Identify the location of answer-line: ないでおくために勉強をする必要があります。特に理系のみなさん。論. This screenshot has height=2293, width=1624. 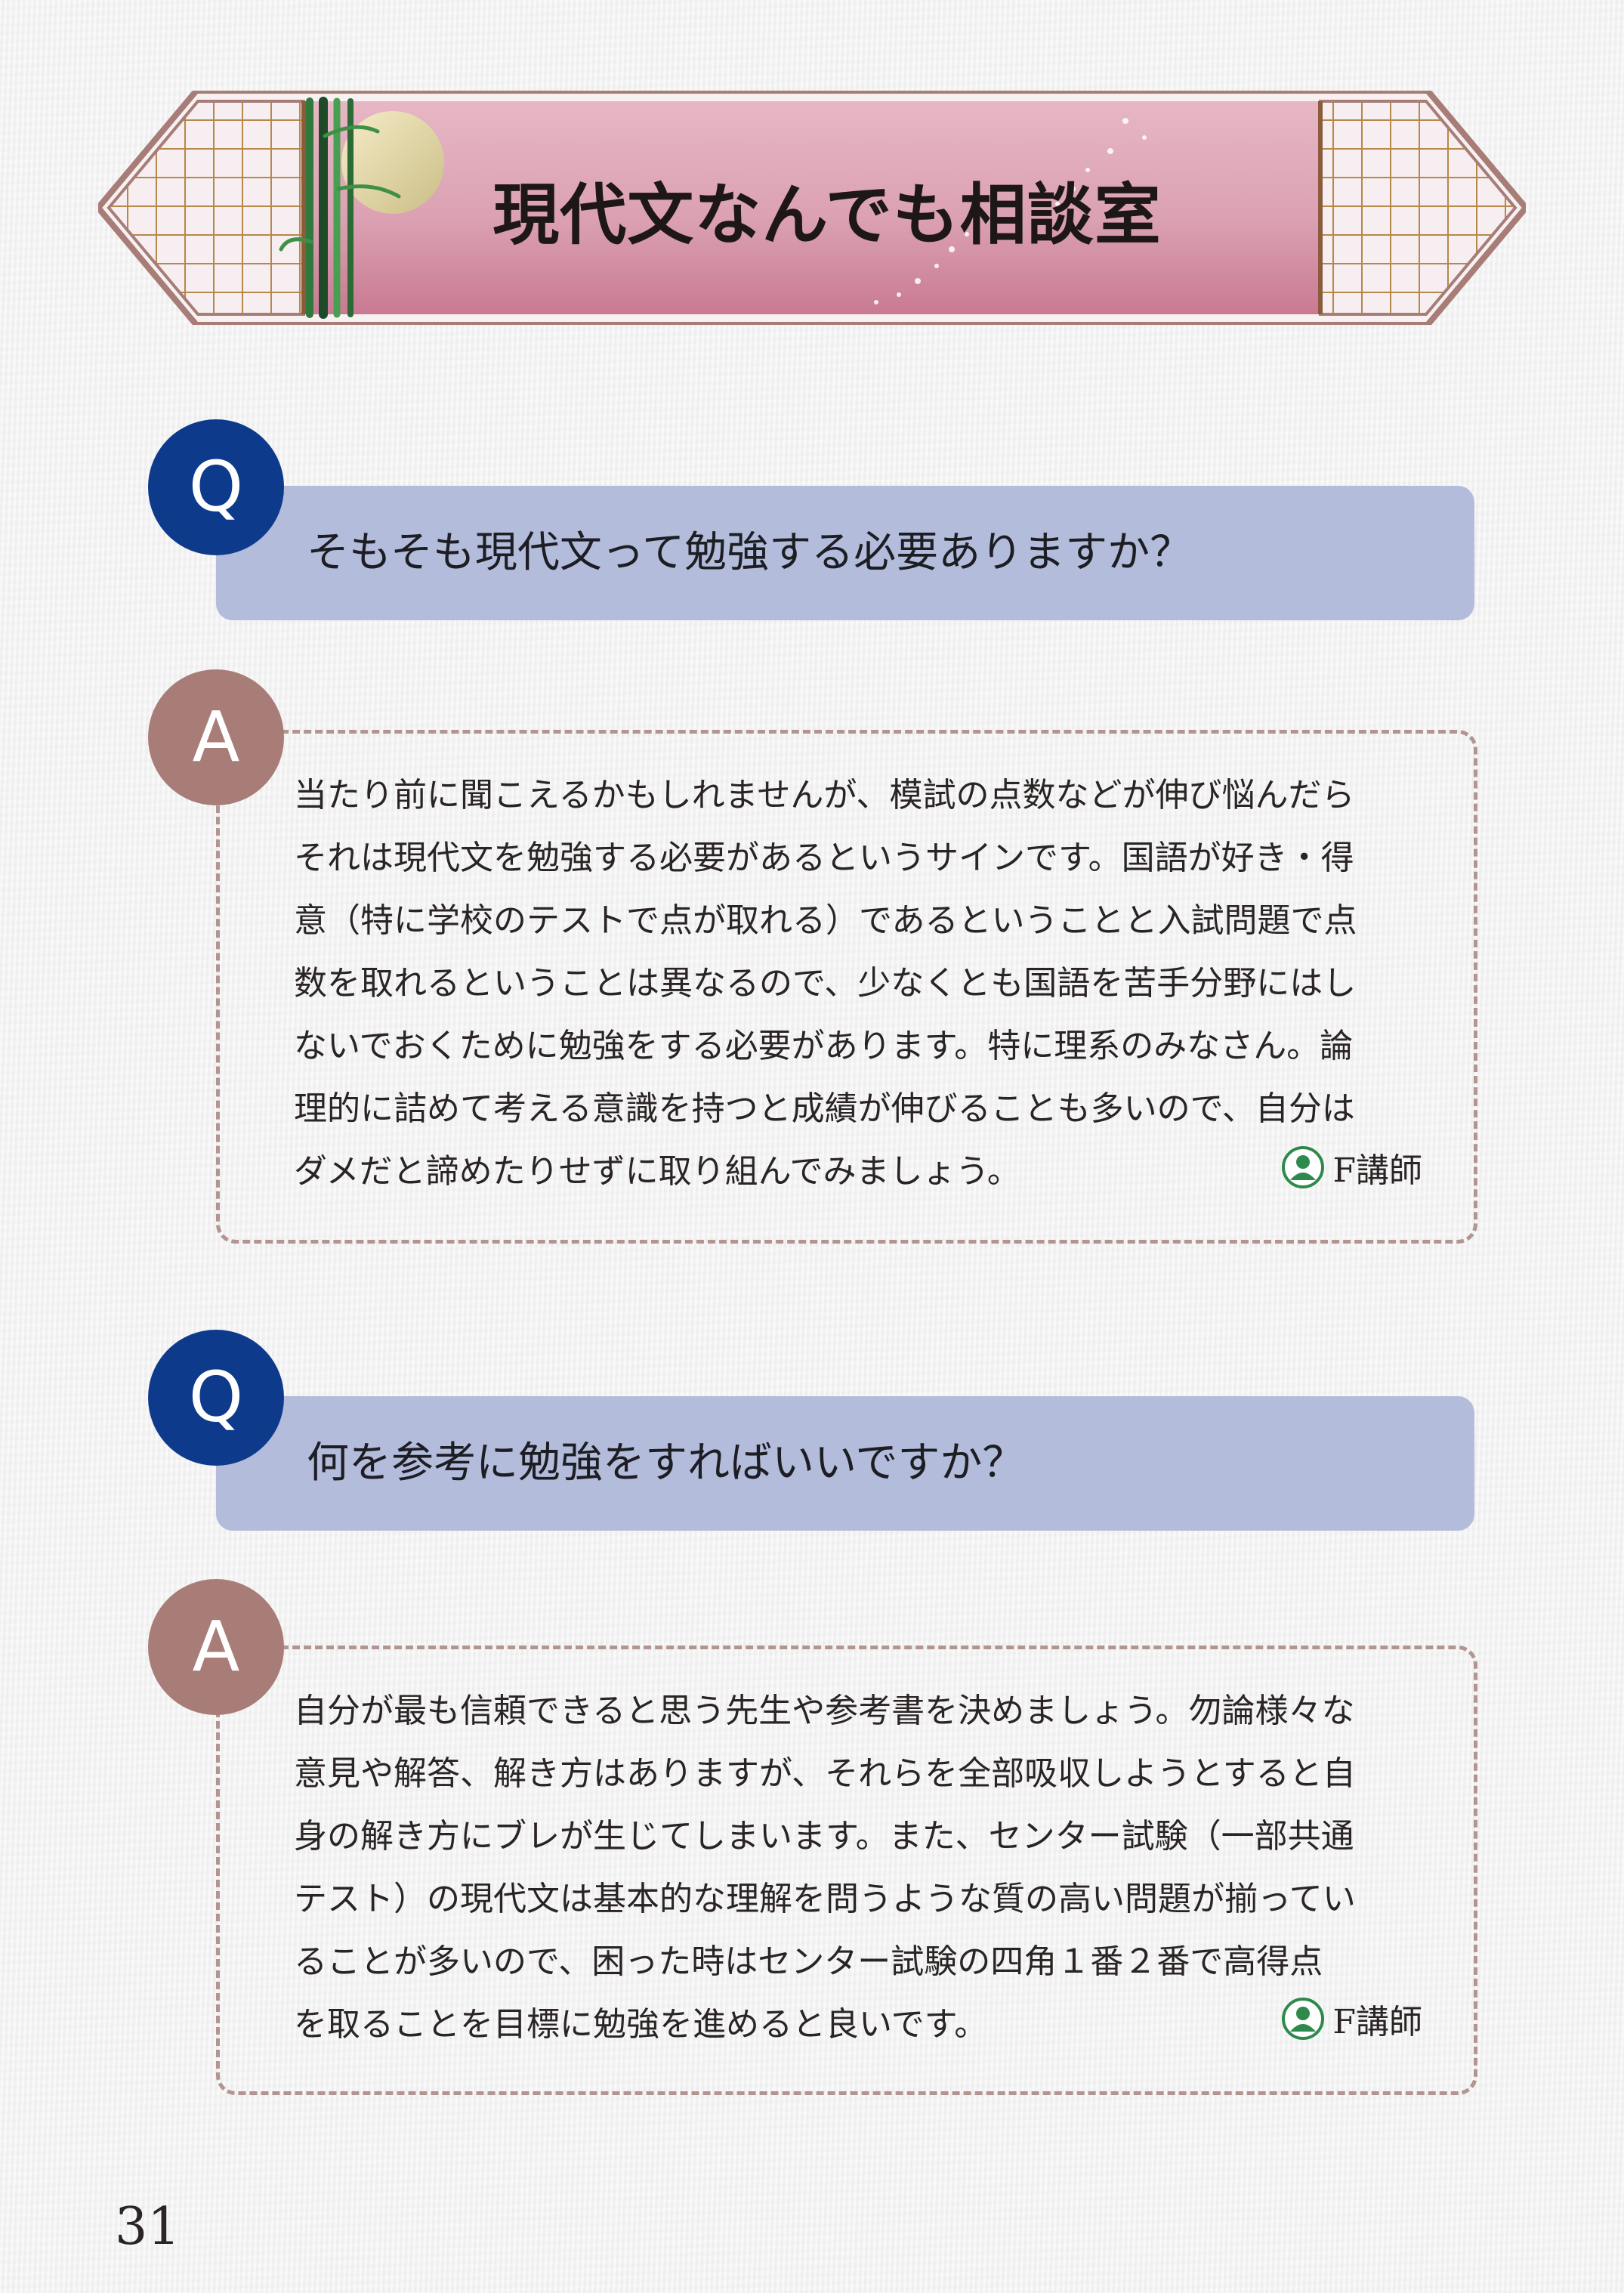
(824, 1046).